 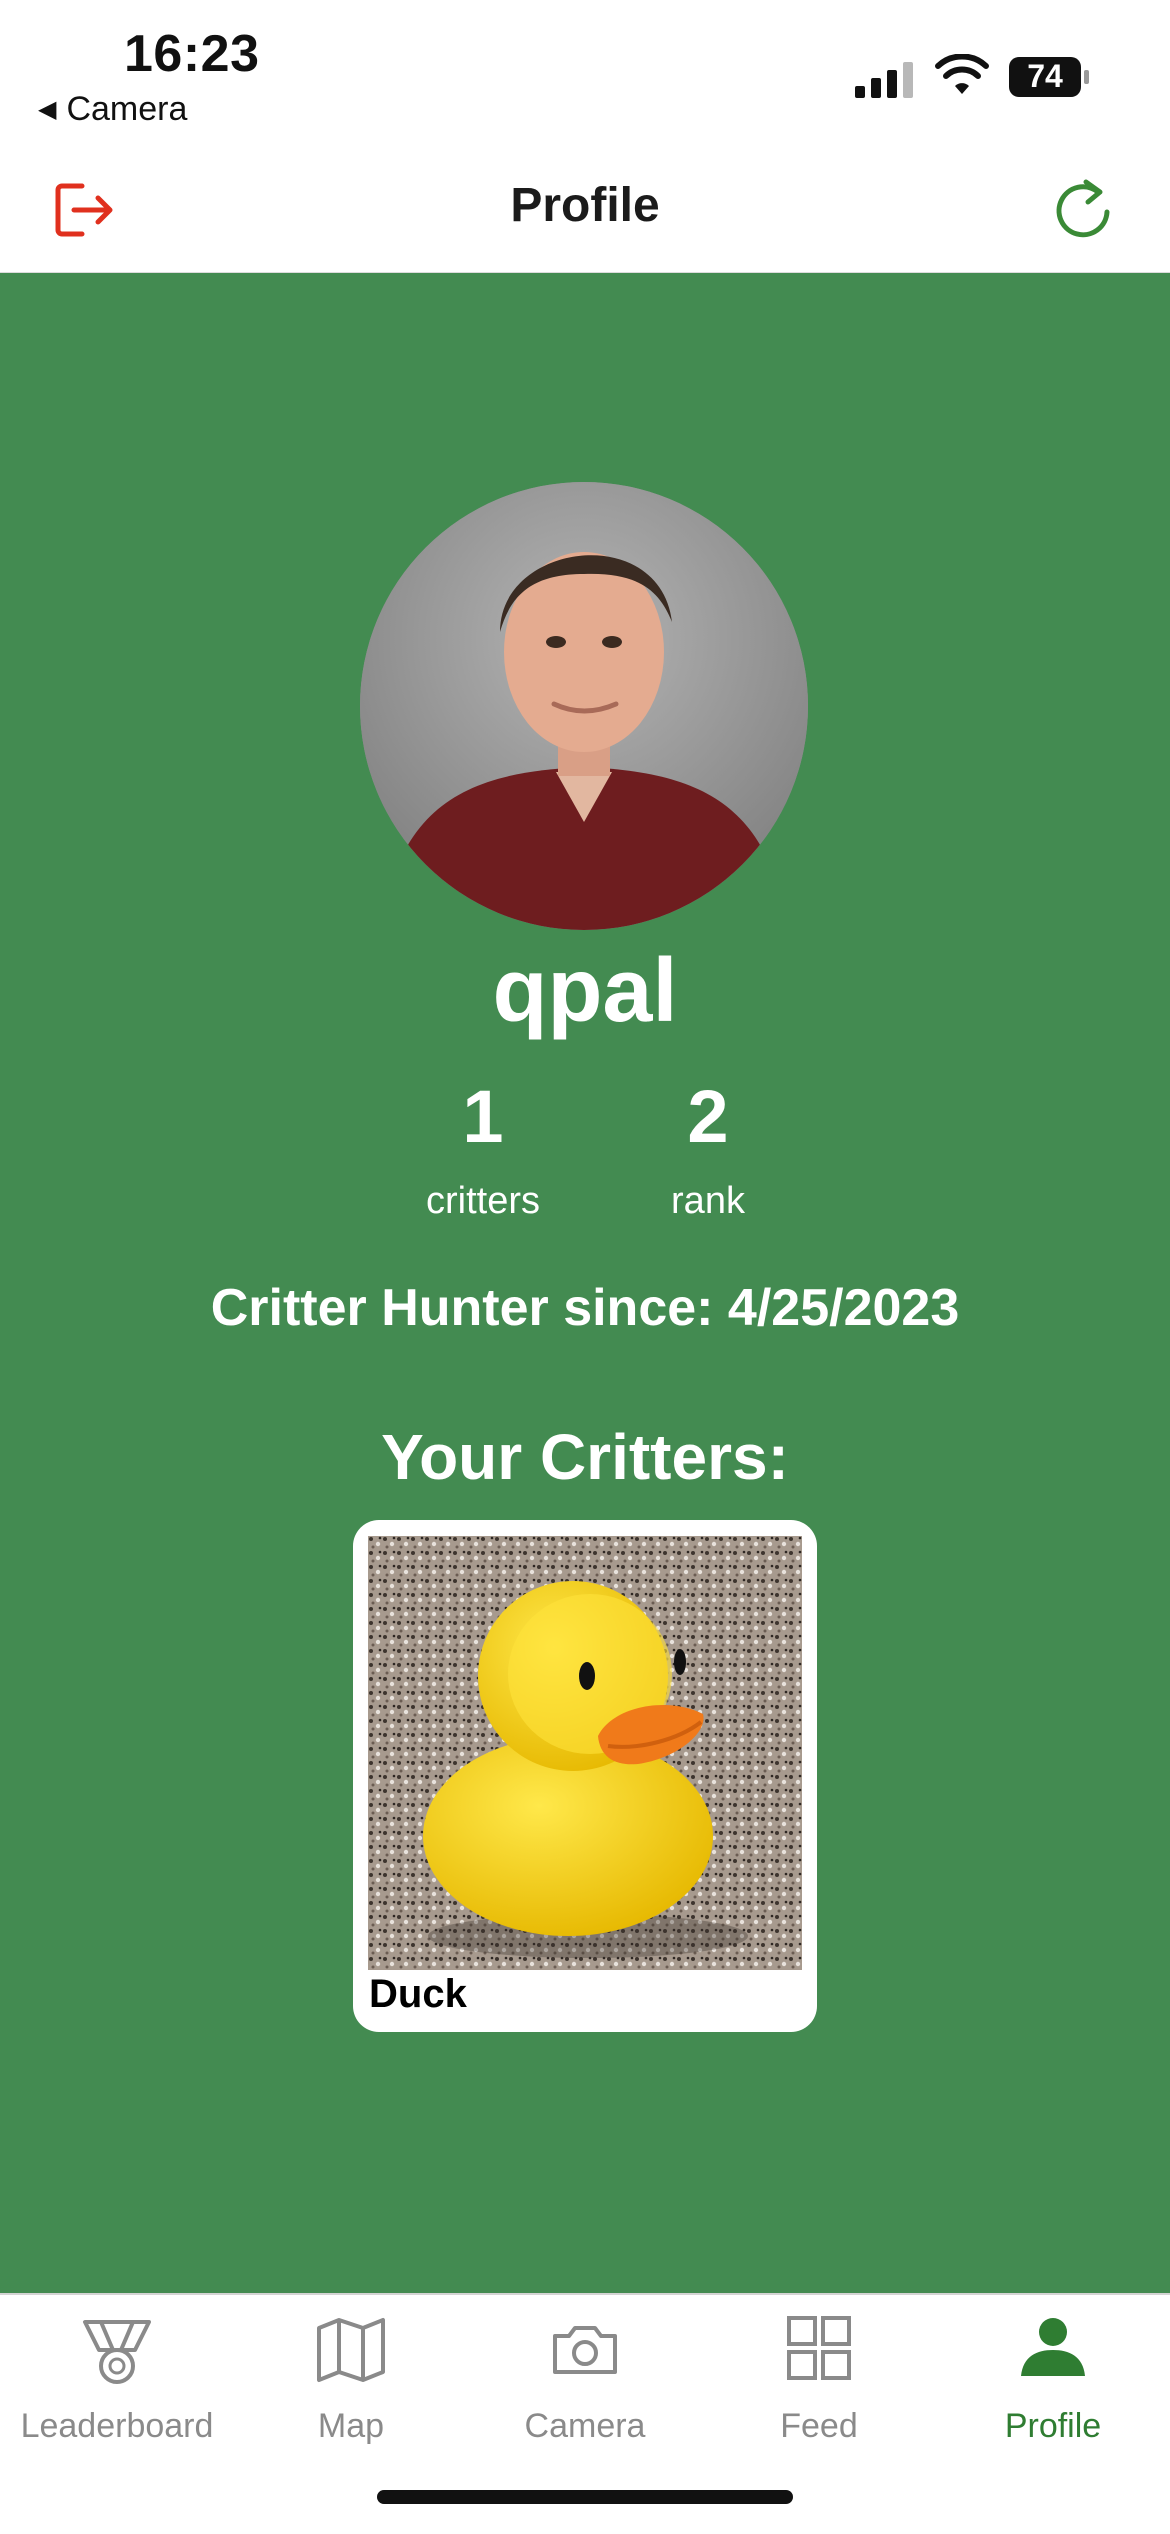 What do you see at coordinates (47, 109) in the screenshot?
I see `back-triangle-icon: ◀` at bounding box center [47, 109].